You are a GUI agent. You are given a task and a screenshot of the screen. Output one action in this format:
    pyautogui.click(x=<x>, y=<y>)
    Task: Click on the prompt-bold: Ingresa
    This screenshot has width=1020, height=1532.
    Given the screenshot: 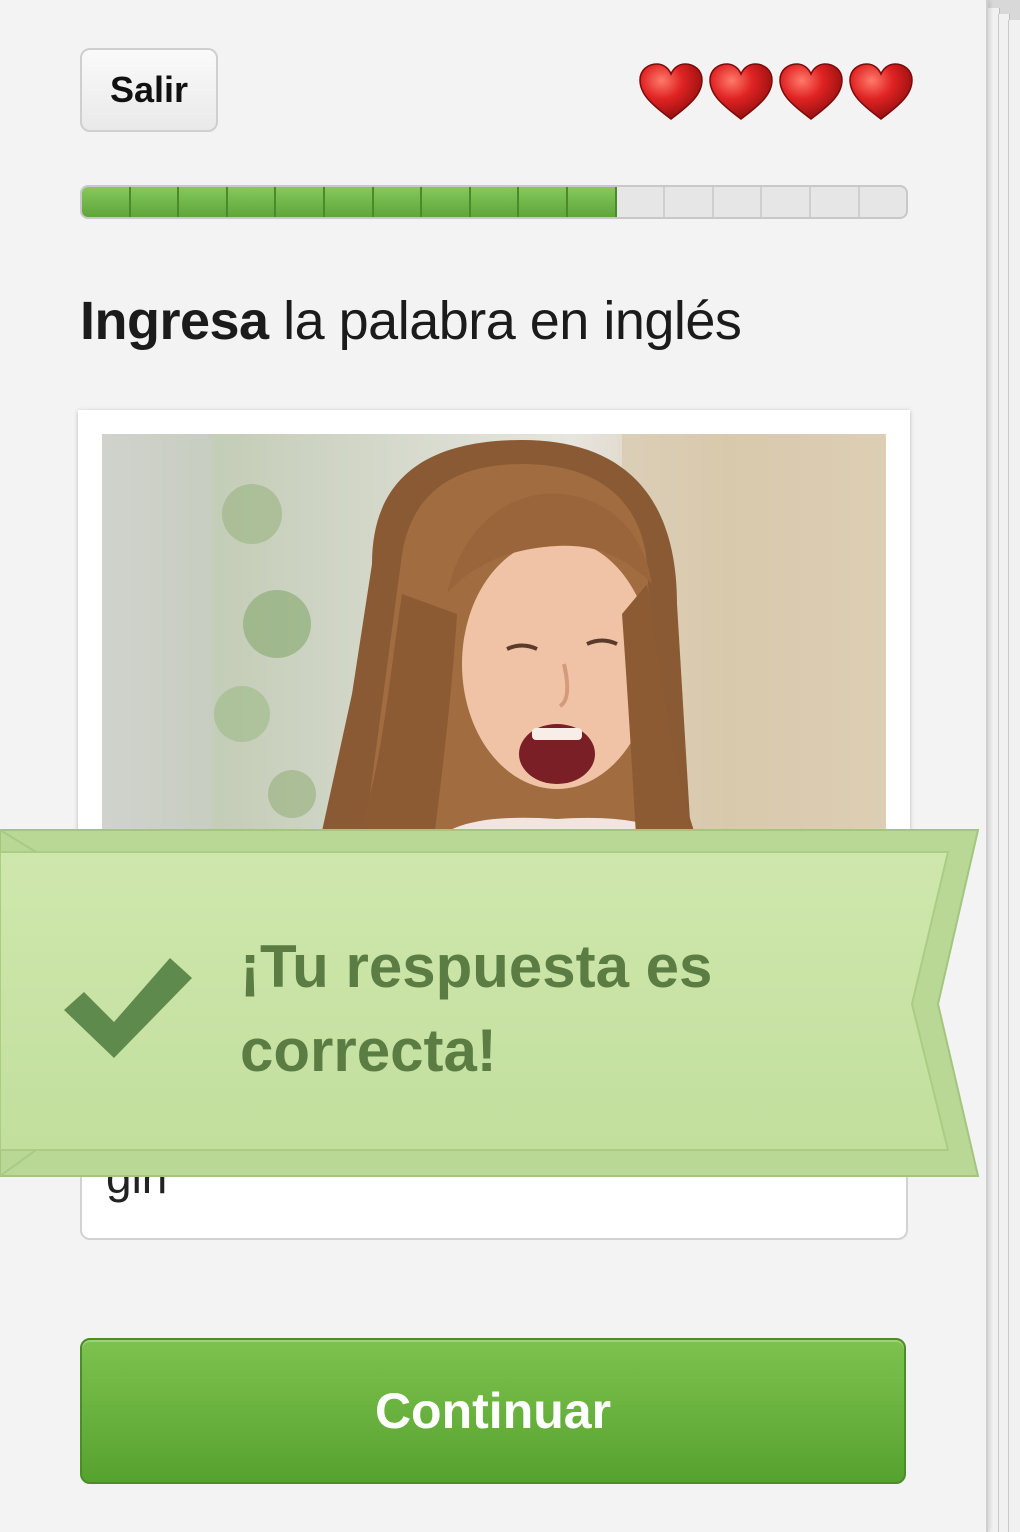 What is the action you would take?
    pyautogui.click(x=174, y=321)
    